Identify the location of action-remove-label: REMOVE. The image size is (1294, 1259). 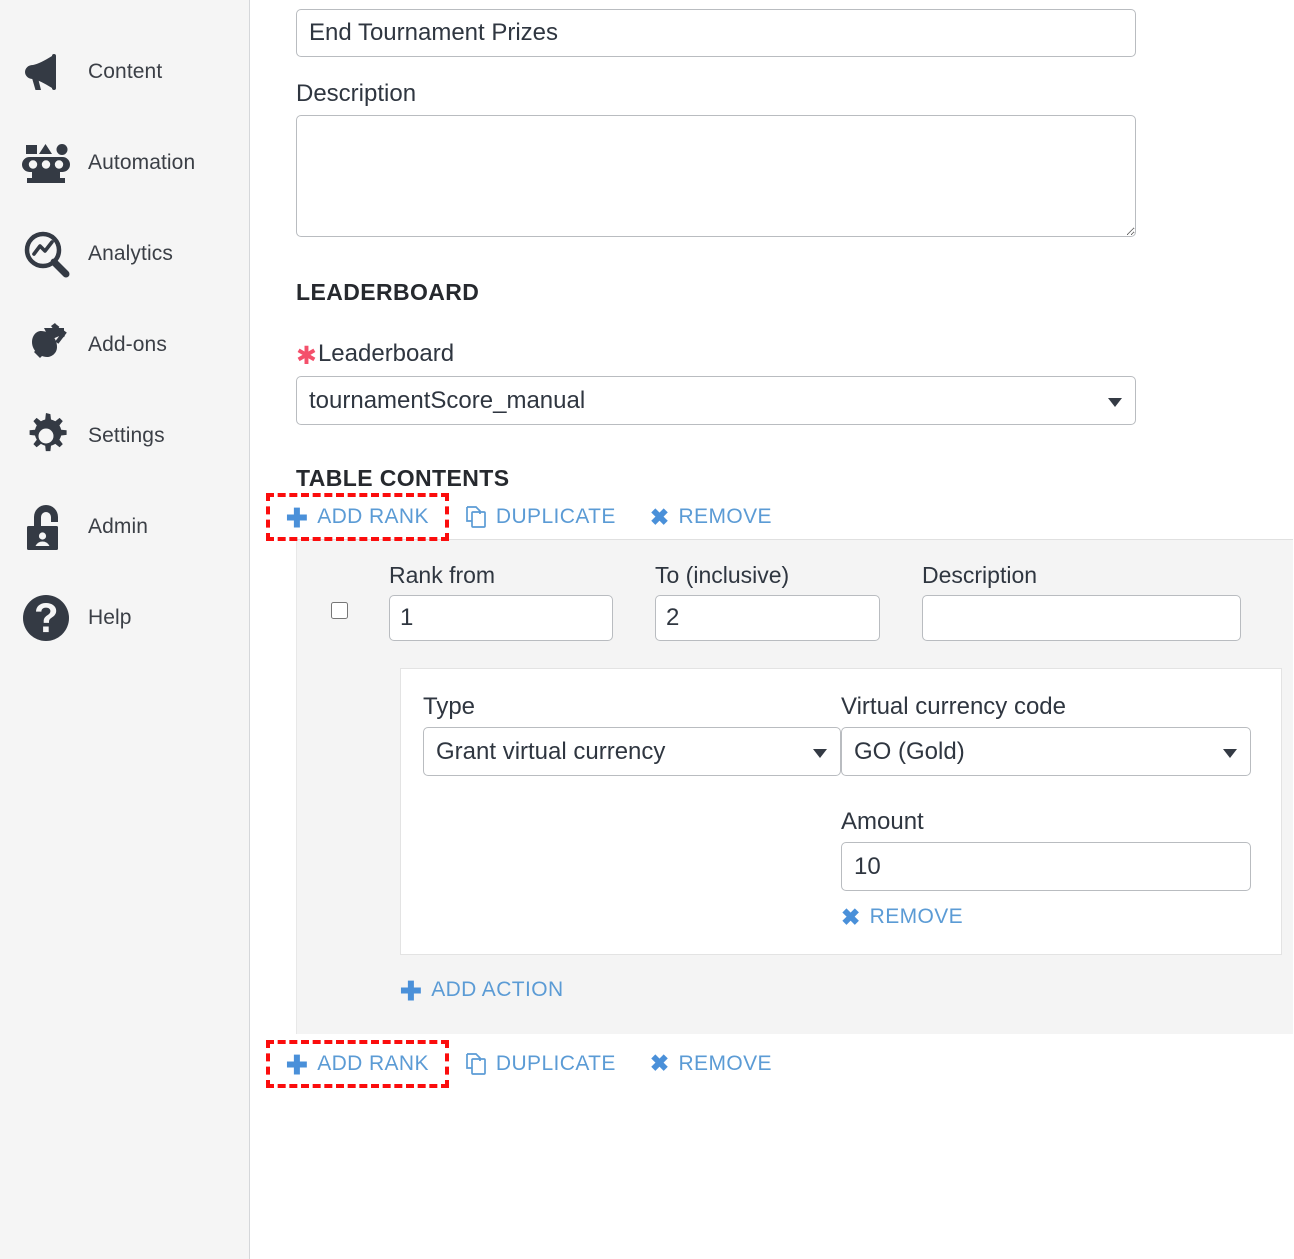
(916, 916).